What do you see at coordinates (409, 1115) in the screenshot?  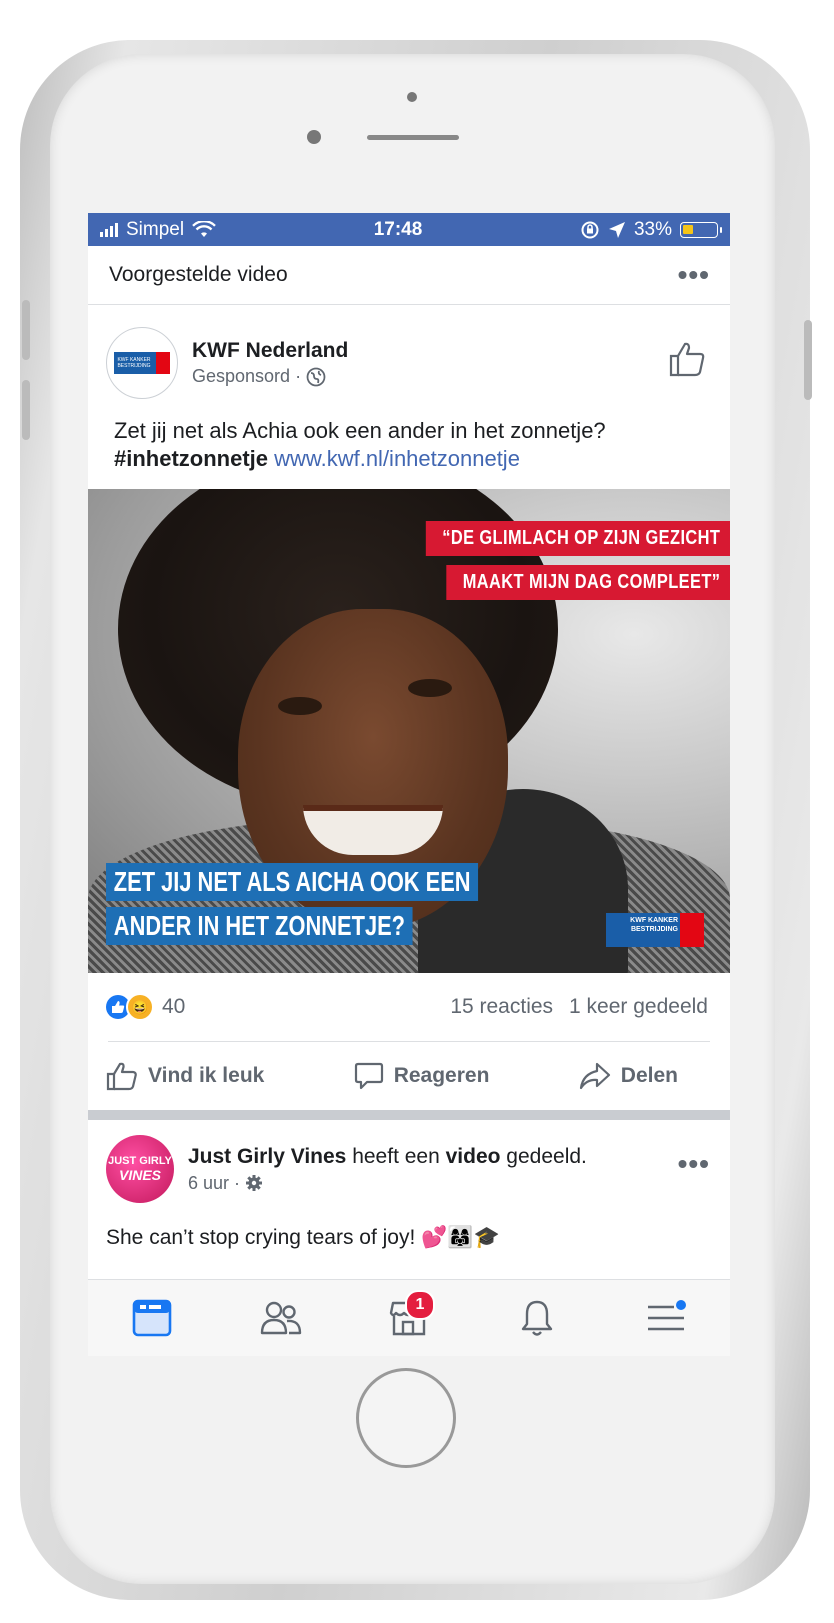 I see `feed-separator` at bounding box center [409, 1115].